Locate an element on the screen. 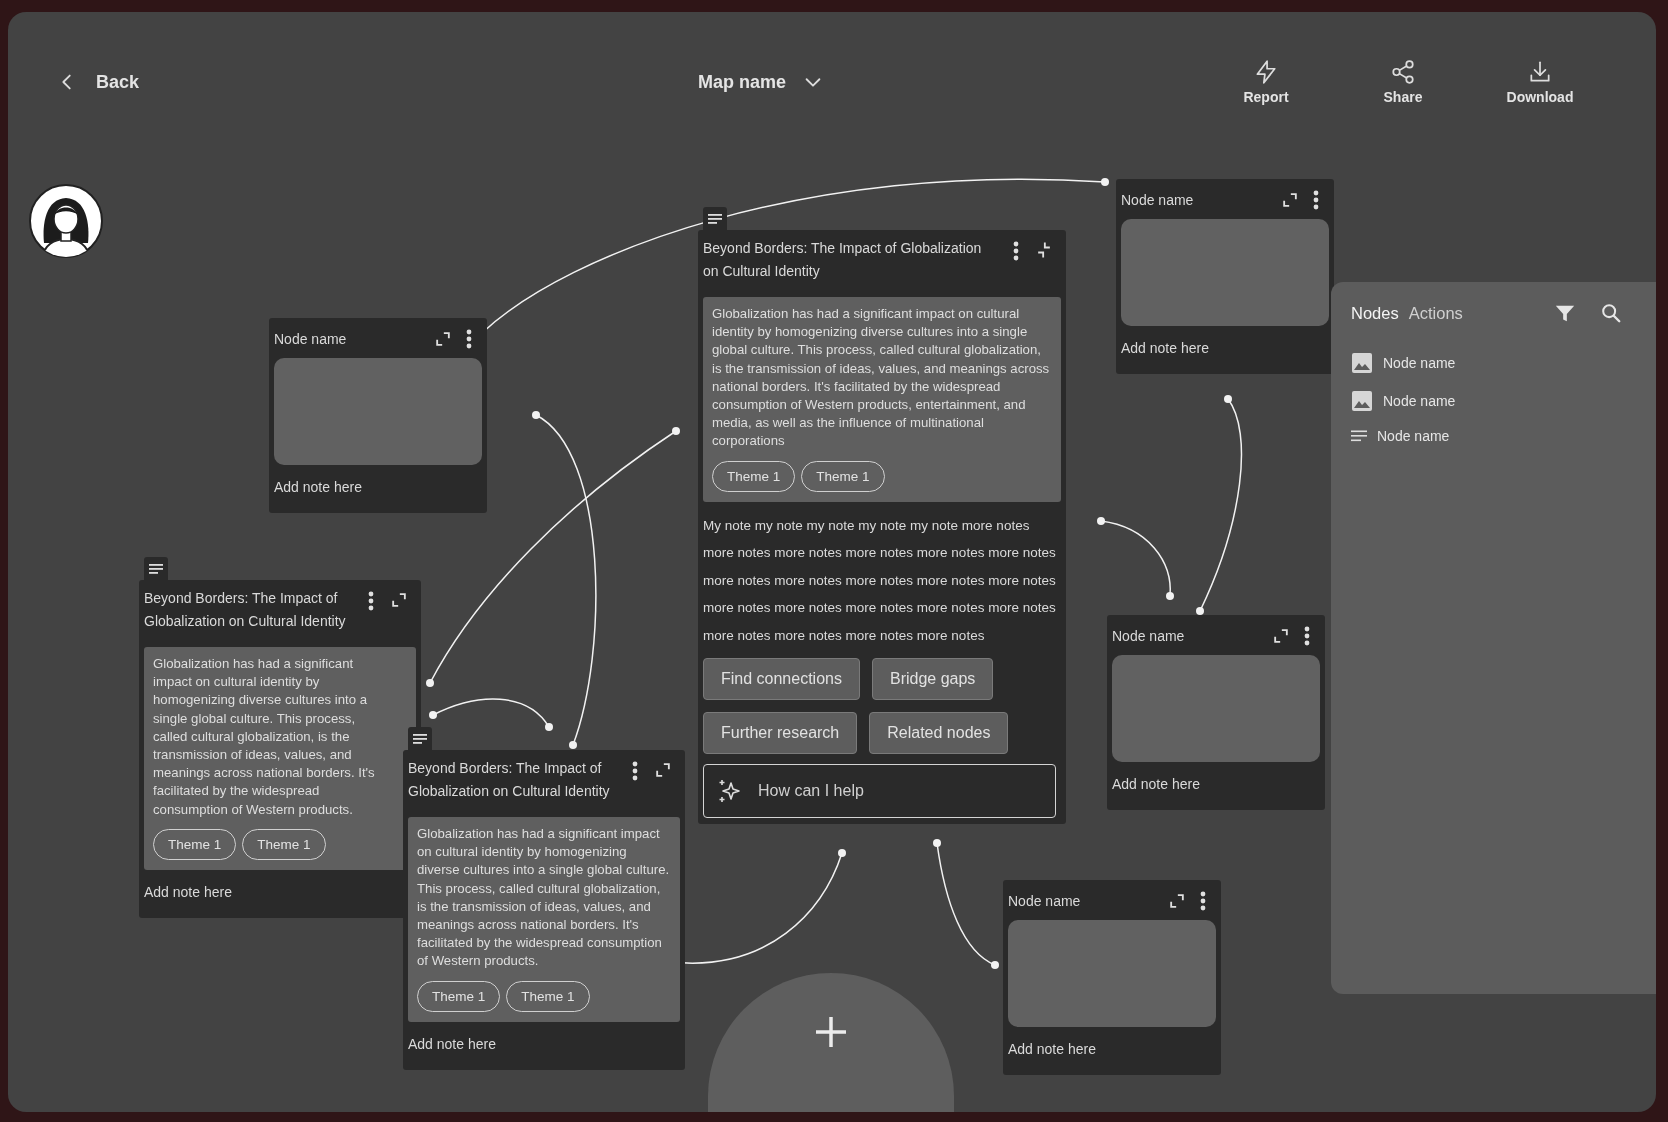 The width and height of the screenshot is (1668, 1122). panel-tab: Nodes is located at coordinates (1375, 313).